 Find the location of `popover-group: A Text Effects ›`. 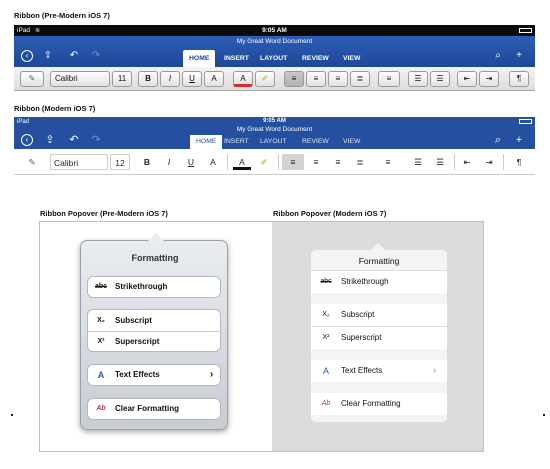

popover-group: A Text Effects › is located at coordinates (154, 375).